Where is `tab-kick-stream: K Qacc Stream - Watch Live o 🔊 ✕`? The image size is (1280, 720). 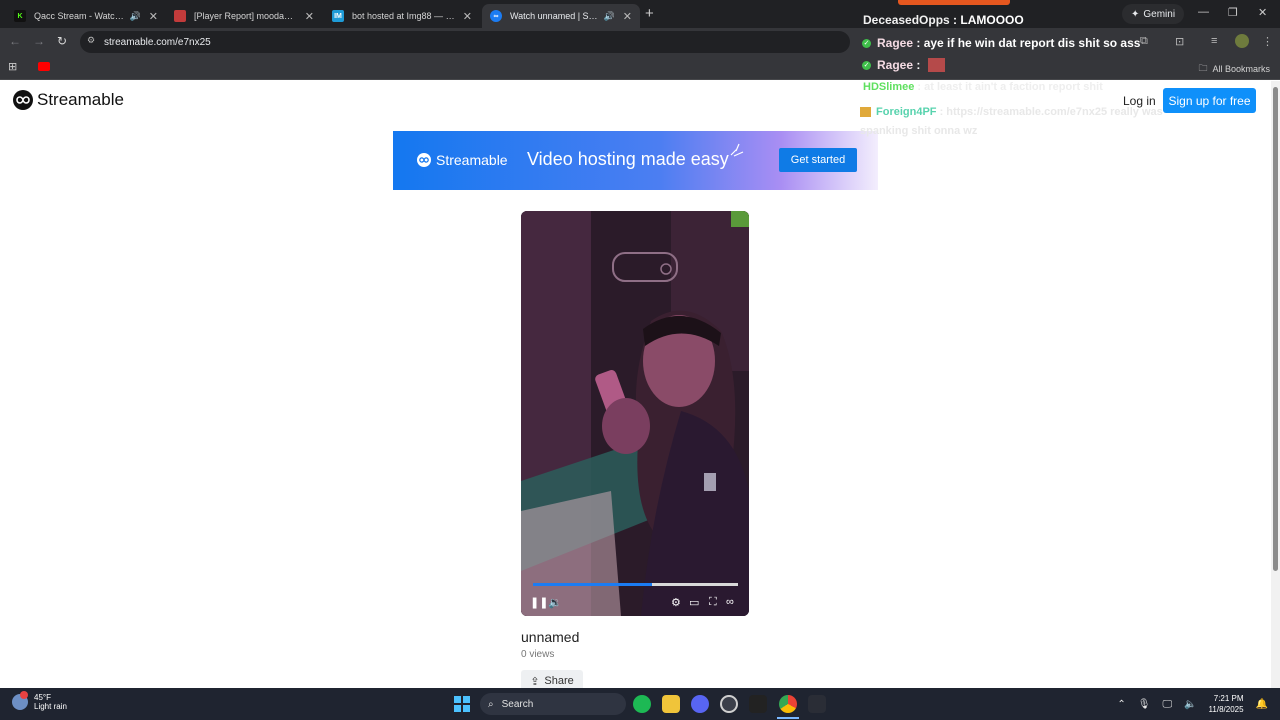
tab-kick-stream: K Qacc Stream - Watch Live o 🔊 ✕ is located at coordinates (86, 16).